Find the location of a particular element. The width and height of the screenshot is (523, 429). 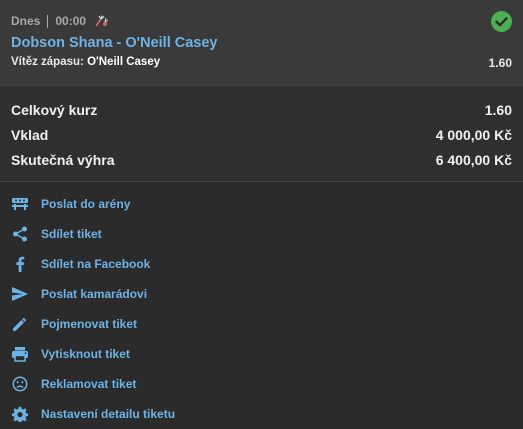

action-label: Pojmenovat tiket is located at coordinates (89, 324).